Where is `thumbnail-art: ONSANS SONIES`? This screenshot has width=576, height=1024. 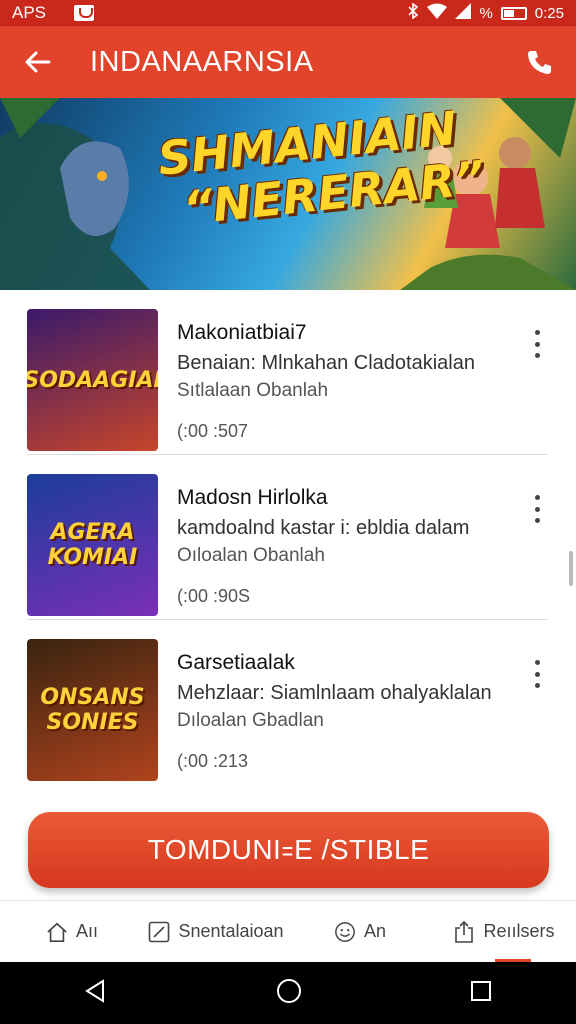
thumbnail-art: ONSANS SONIES is located at coordinates (92, 710).